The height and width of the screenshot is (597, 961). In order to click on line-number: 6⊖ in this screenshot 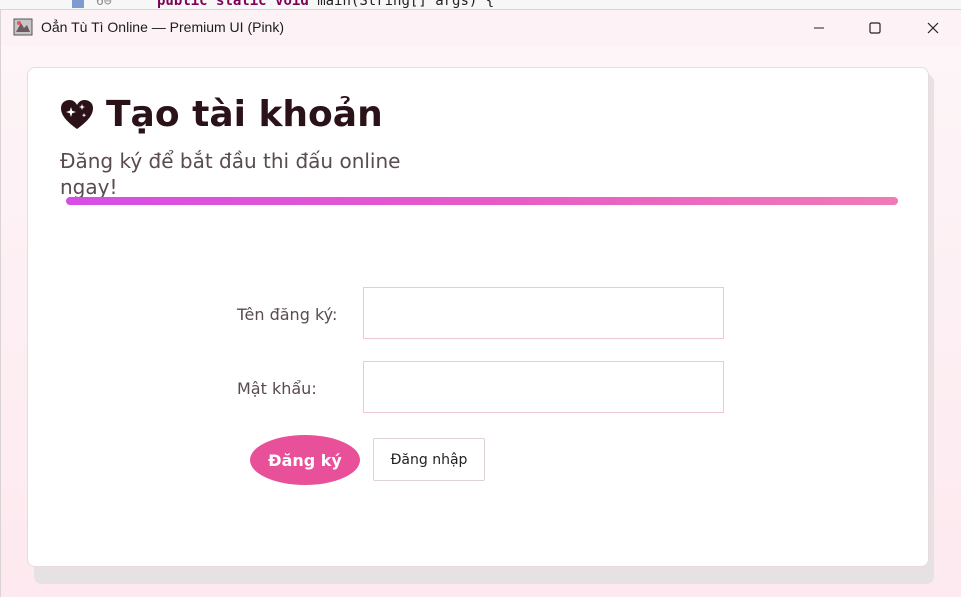, I will do `click(104, 4)`.